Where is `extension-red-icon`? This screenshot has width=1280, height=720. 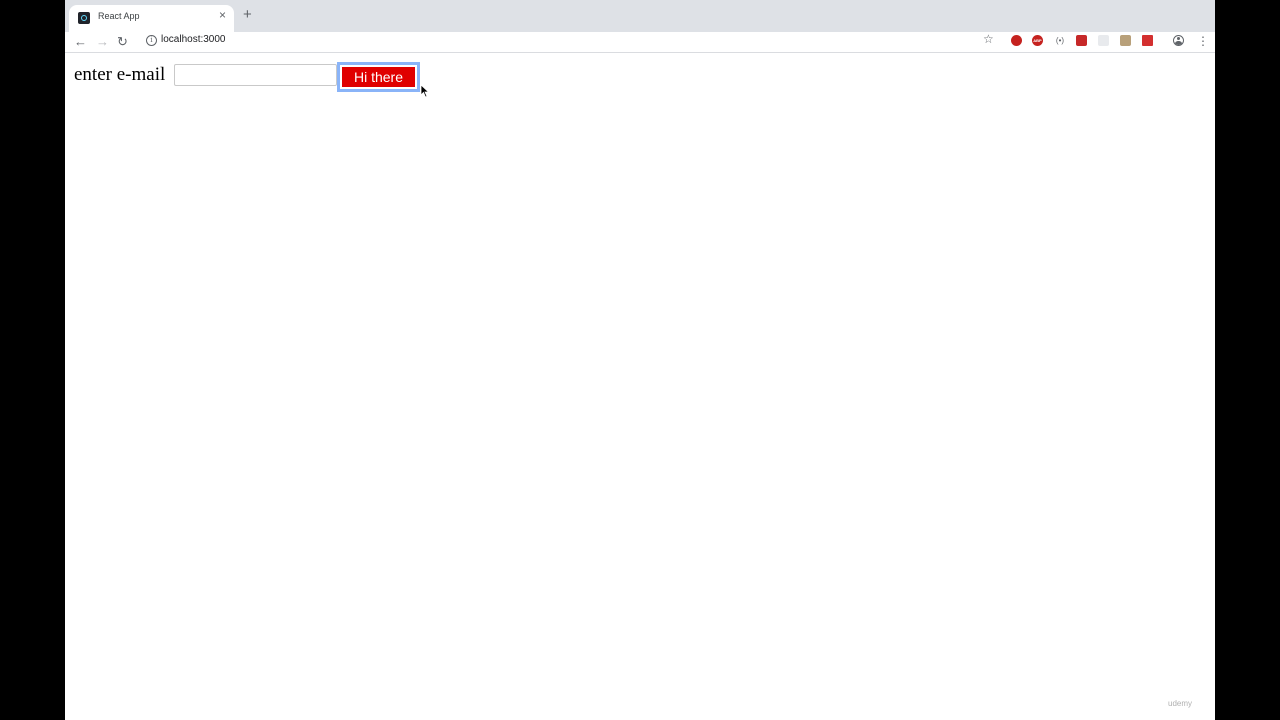 extension-red-icon is located at coordinates (1081, 40).